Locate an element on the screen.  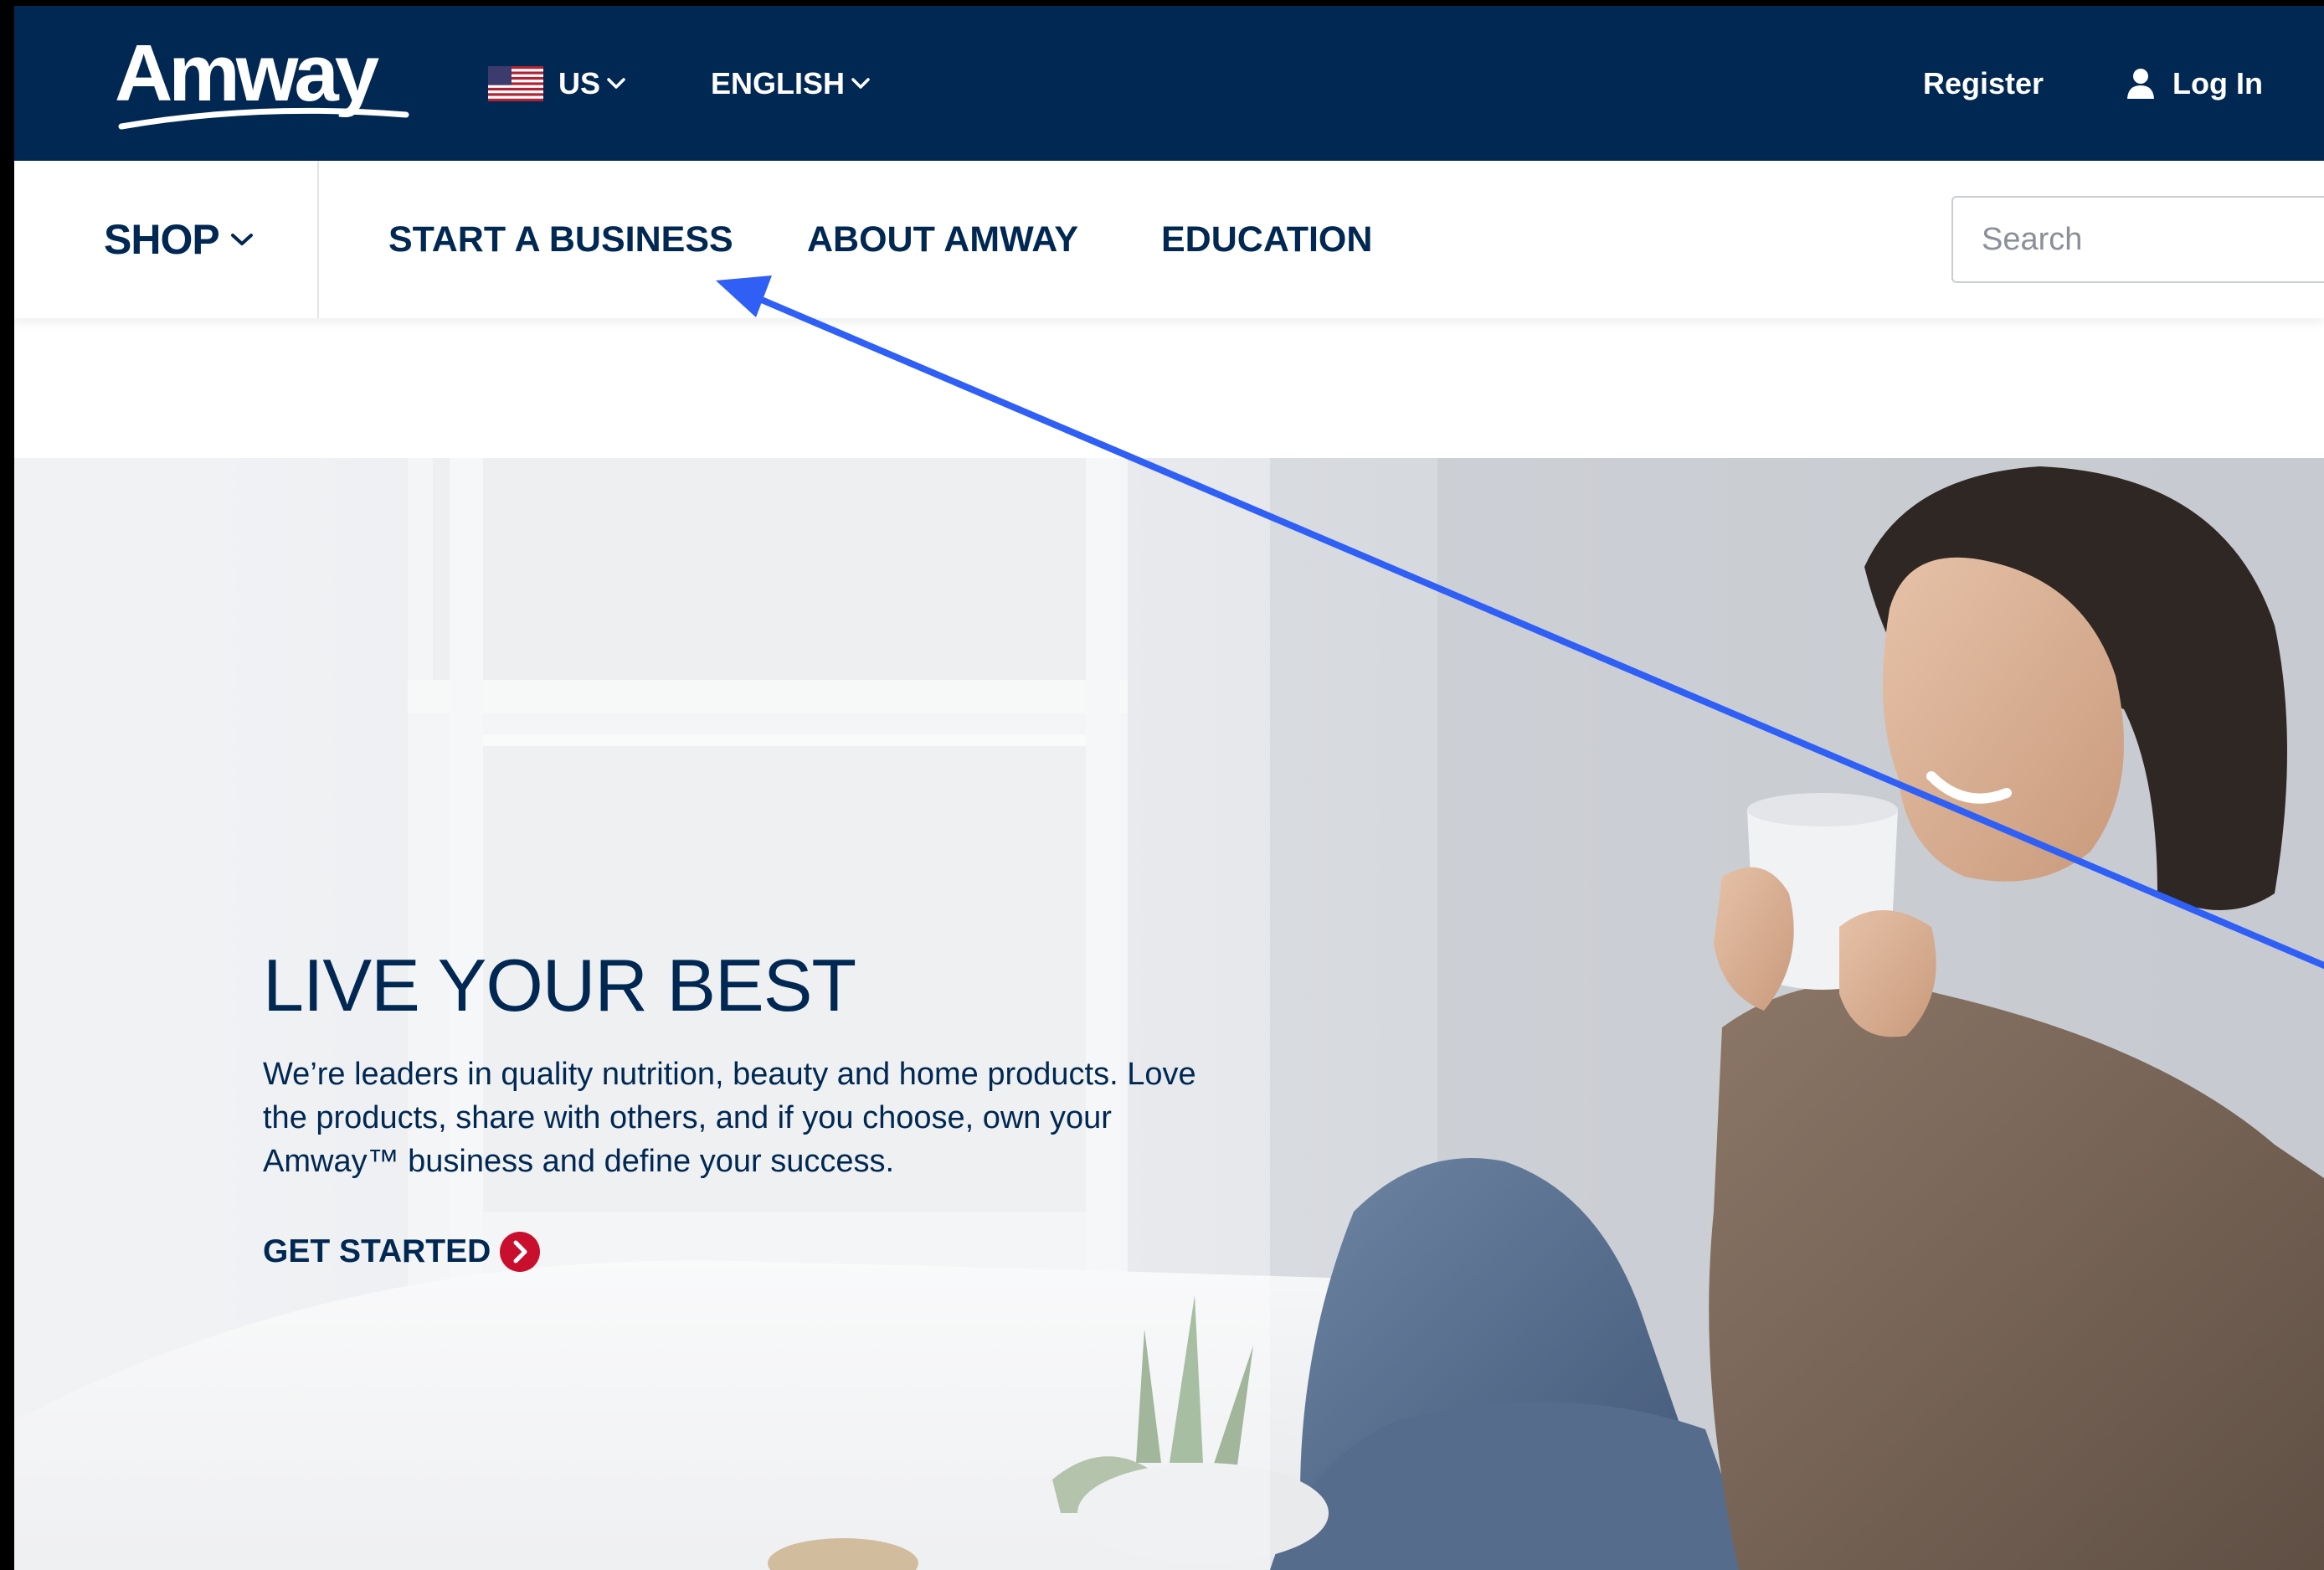
register-link: Register is located at coordinates (1984, 84).